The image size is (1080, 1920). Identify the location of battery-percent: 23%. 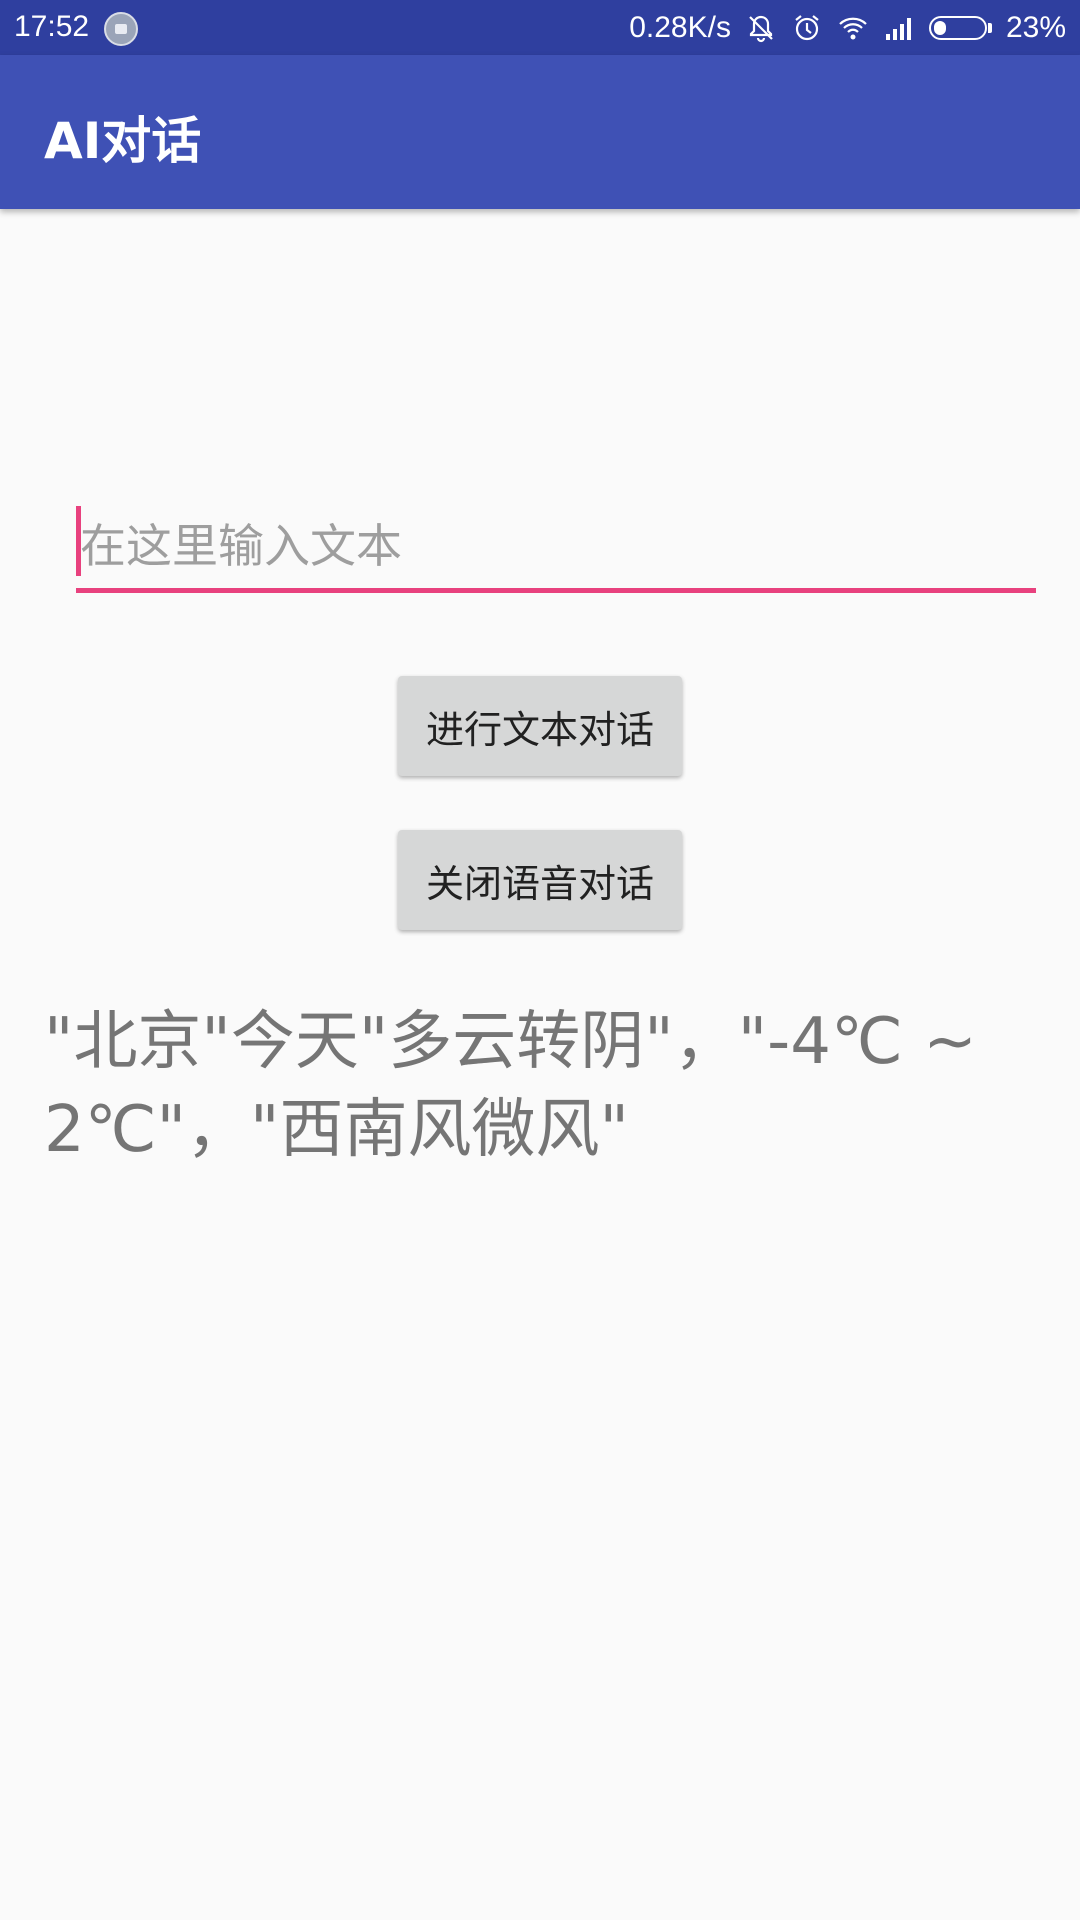
(1035, 27).